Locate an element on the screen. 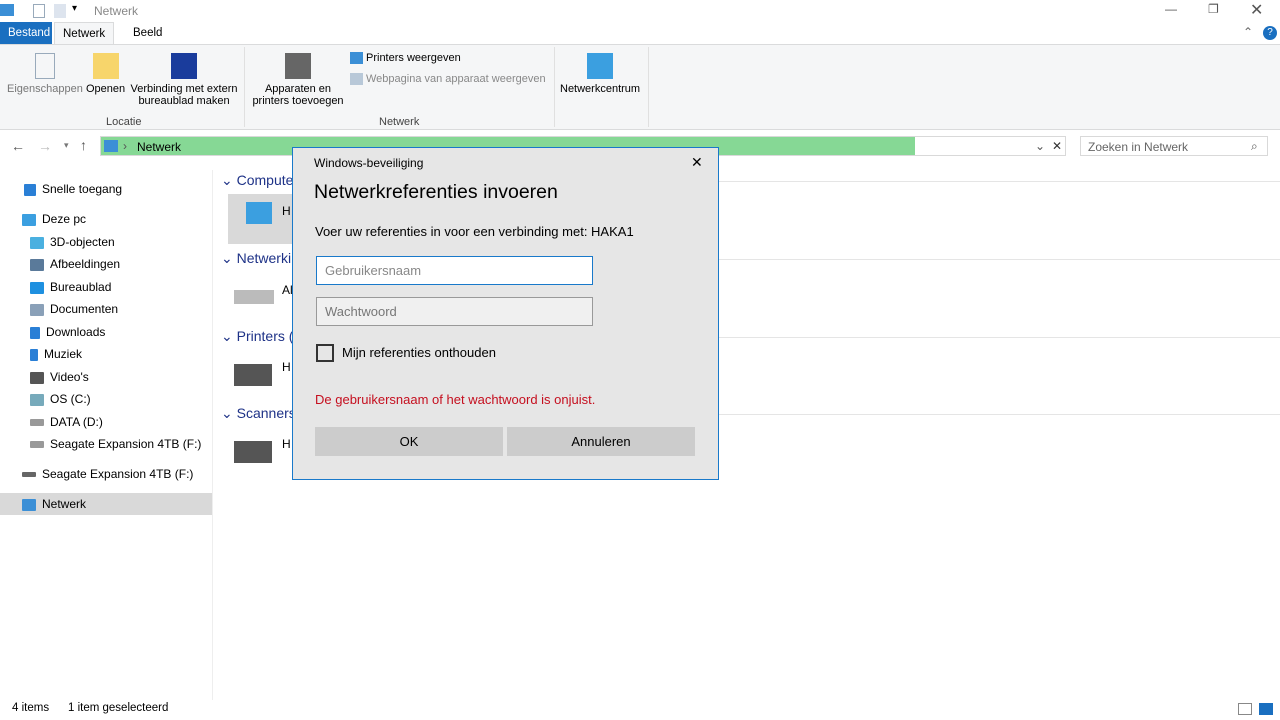 The width and height of the screenshot is (1280, 720). sidebar-item-os-c: OS (C:) is located at coordinates (60, 399).